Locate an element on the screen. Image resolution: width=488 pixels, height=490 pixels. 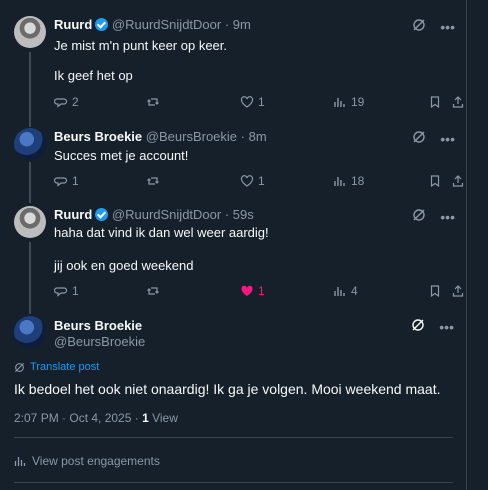
view-engagements-link: View post engagements is located at coordinates (87, 461).